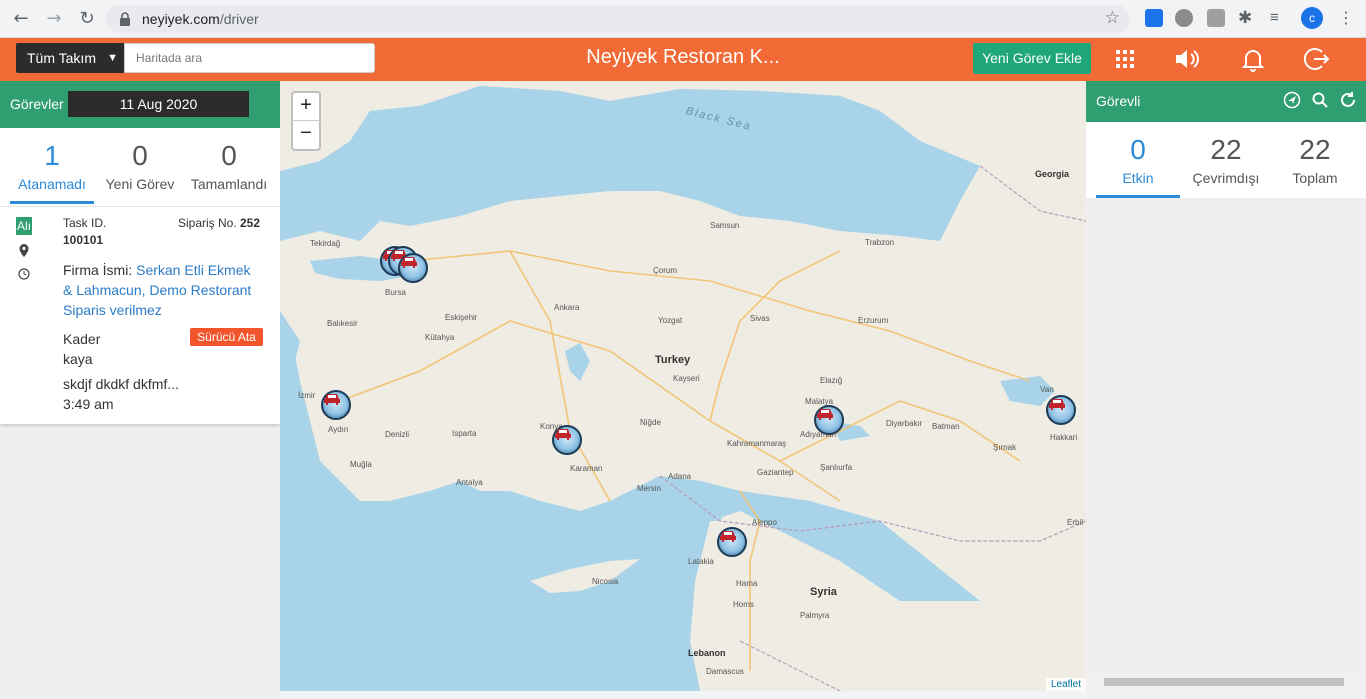 Image resolution: width=1366 pixels, height=699 pixels. Describe the element at coordinates (1216, 18) in the screenshot. I see `photo-extension-icon` at that location.